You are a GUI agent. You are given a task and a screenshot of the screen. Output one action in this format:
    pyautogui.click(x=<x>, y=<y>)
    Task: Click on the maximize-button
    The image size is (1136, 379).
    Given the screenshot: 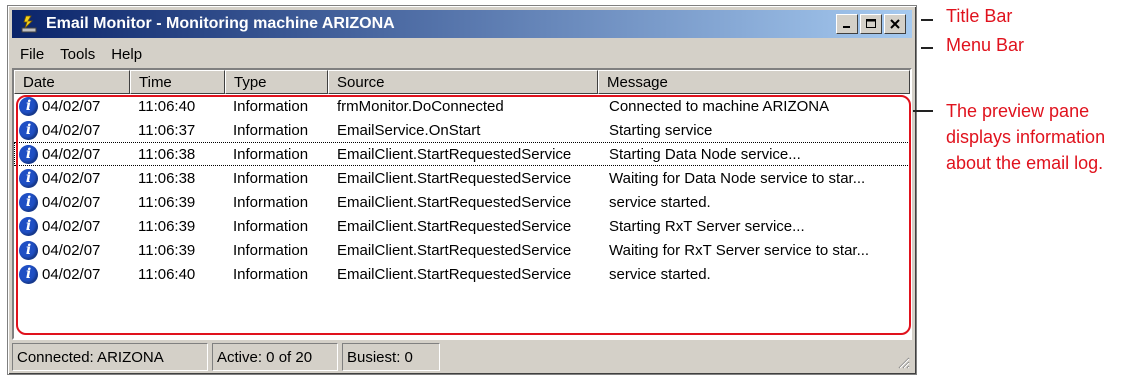 What is the action you would take?
    pyautogui.click(x=871, y=24)
    